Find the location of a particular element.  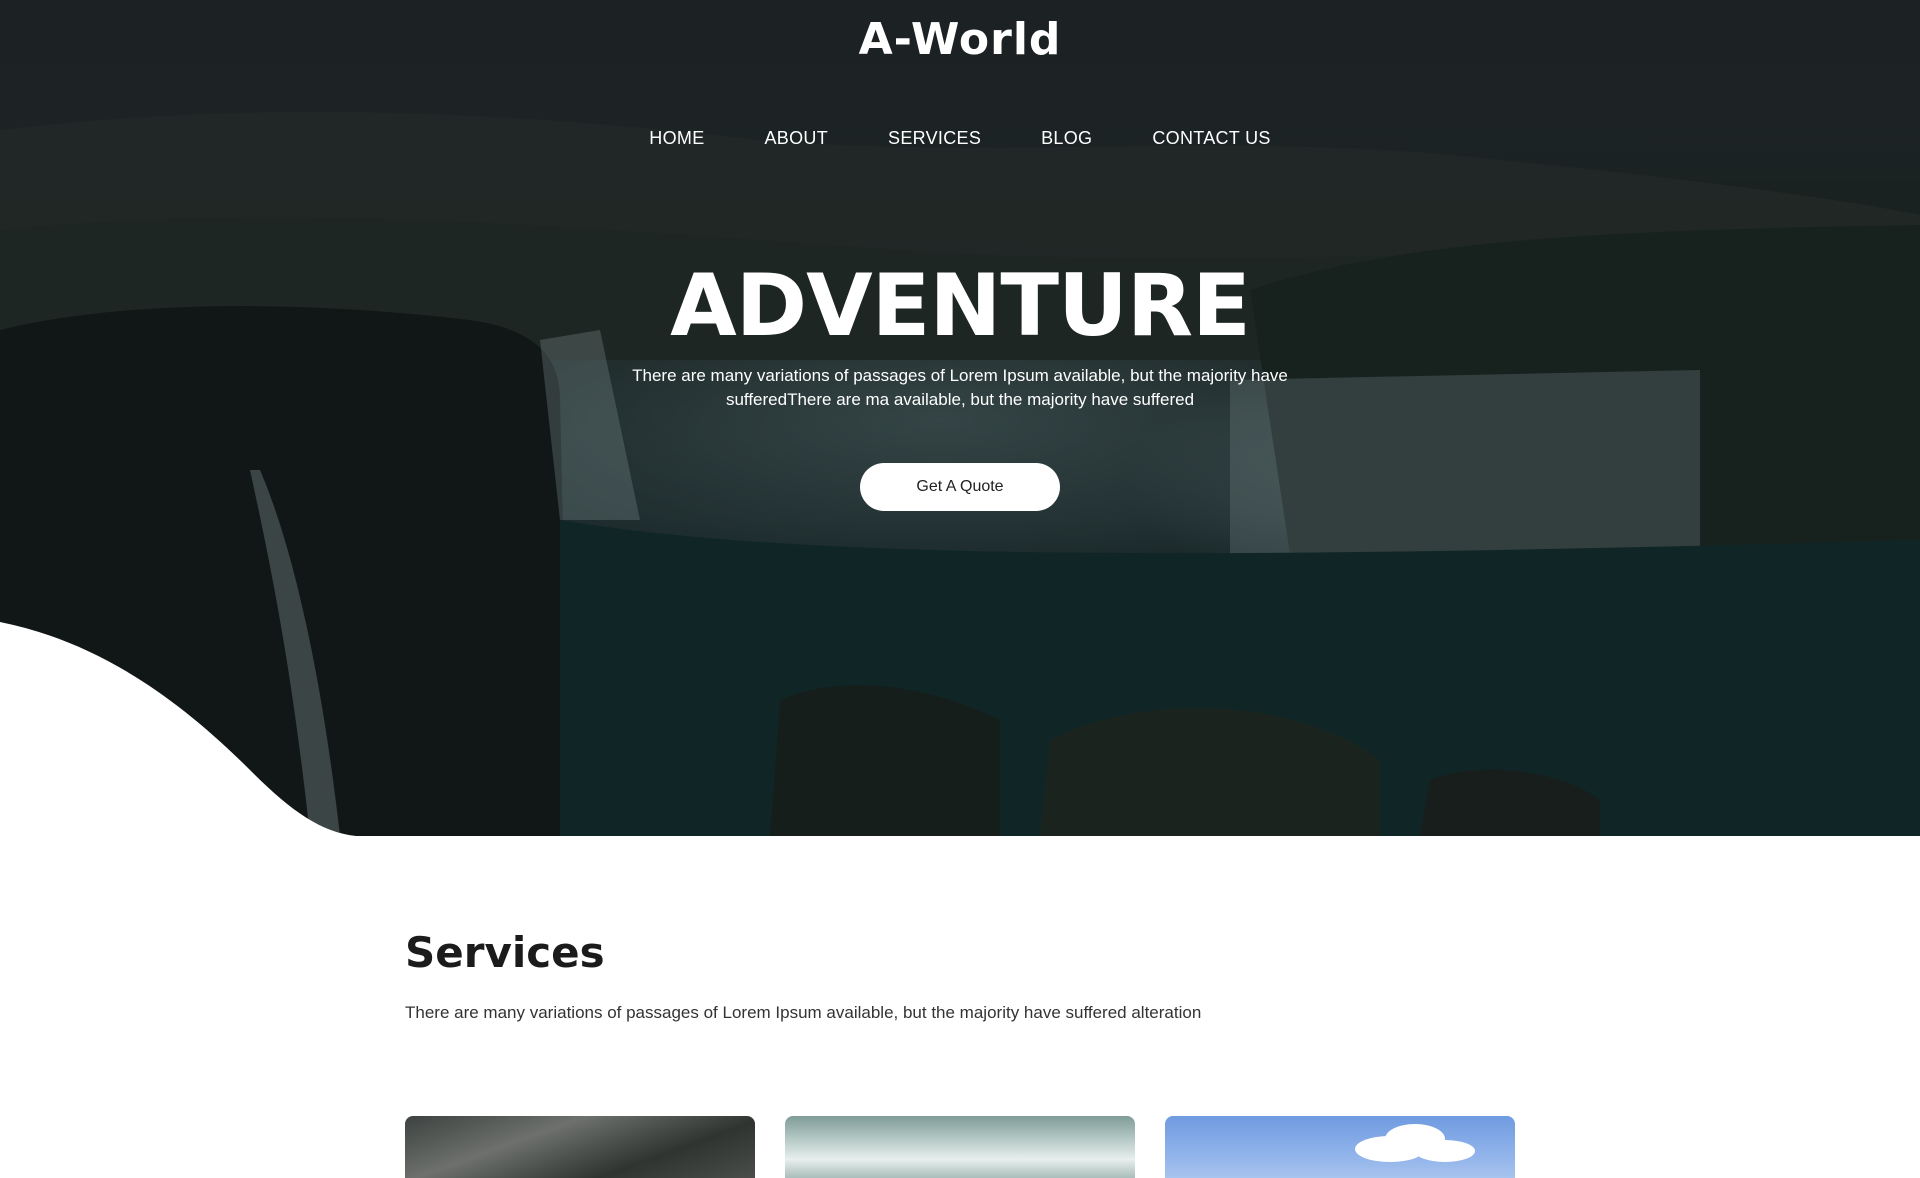

nav-services: SERVICES is located at coordinates (934, 138).